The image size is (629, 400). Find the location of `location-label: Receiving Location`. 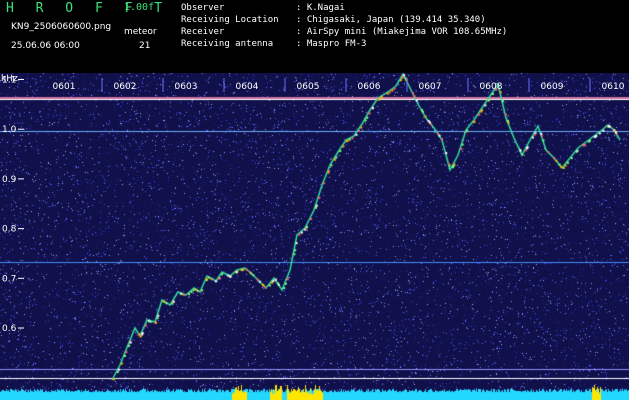

location-label: Receiving Location is located at coordinates (230, 20).